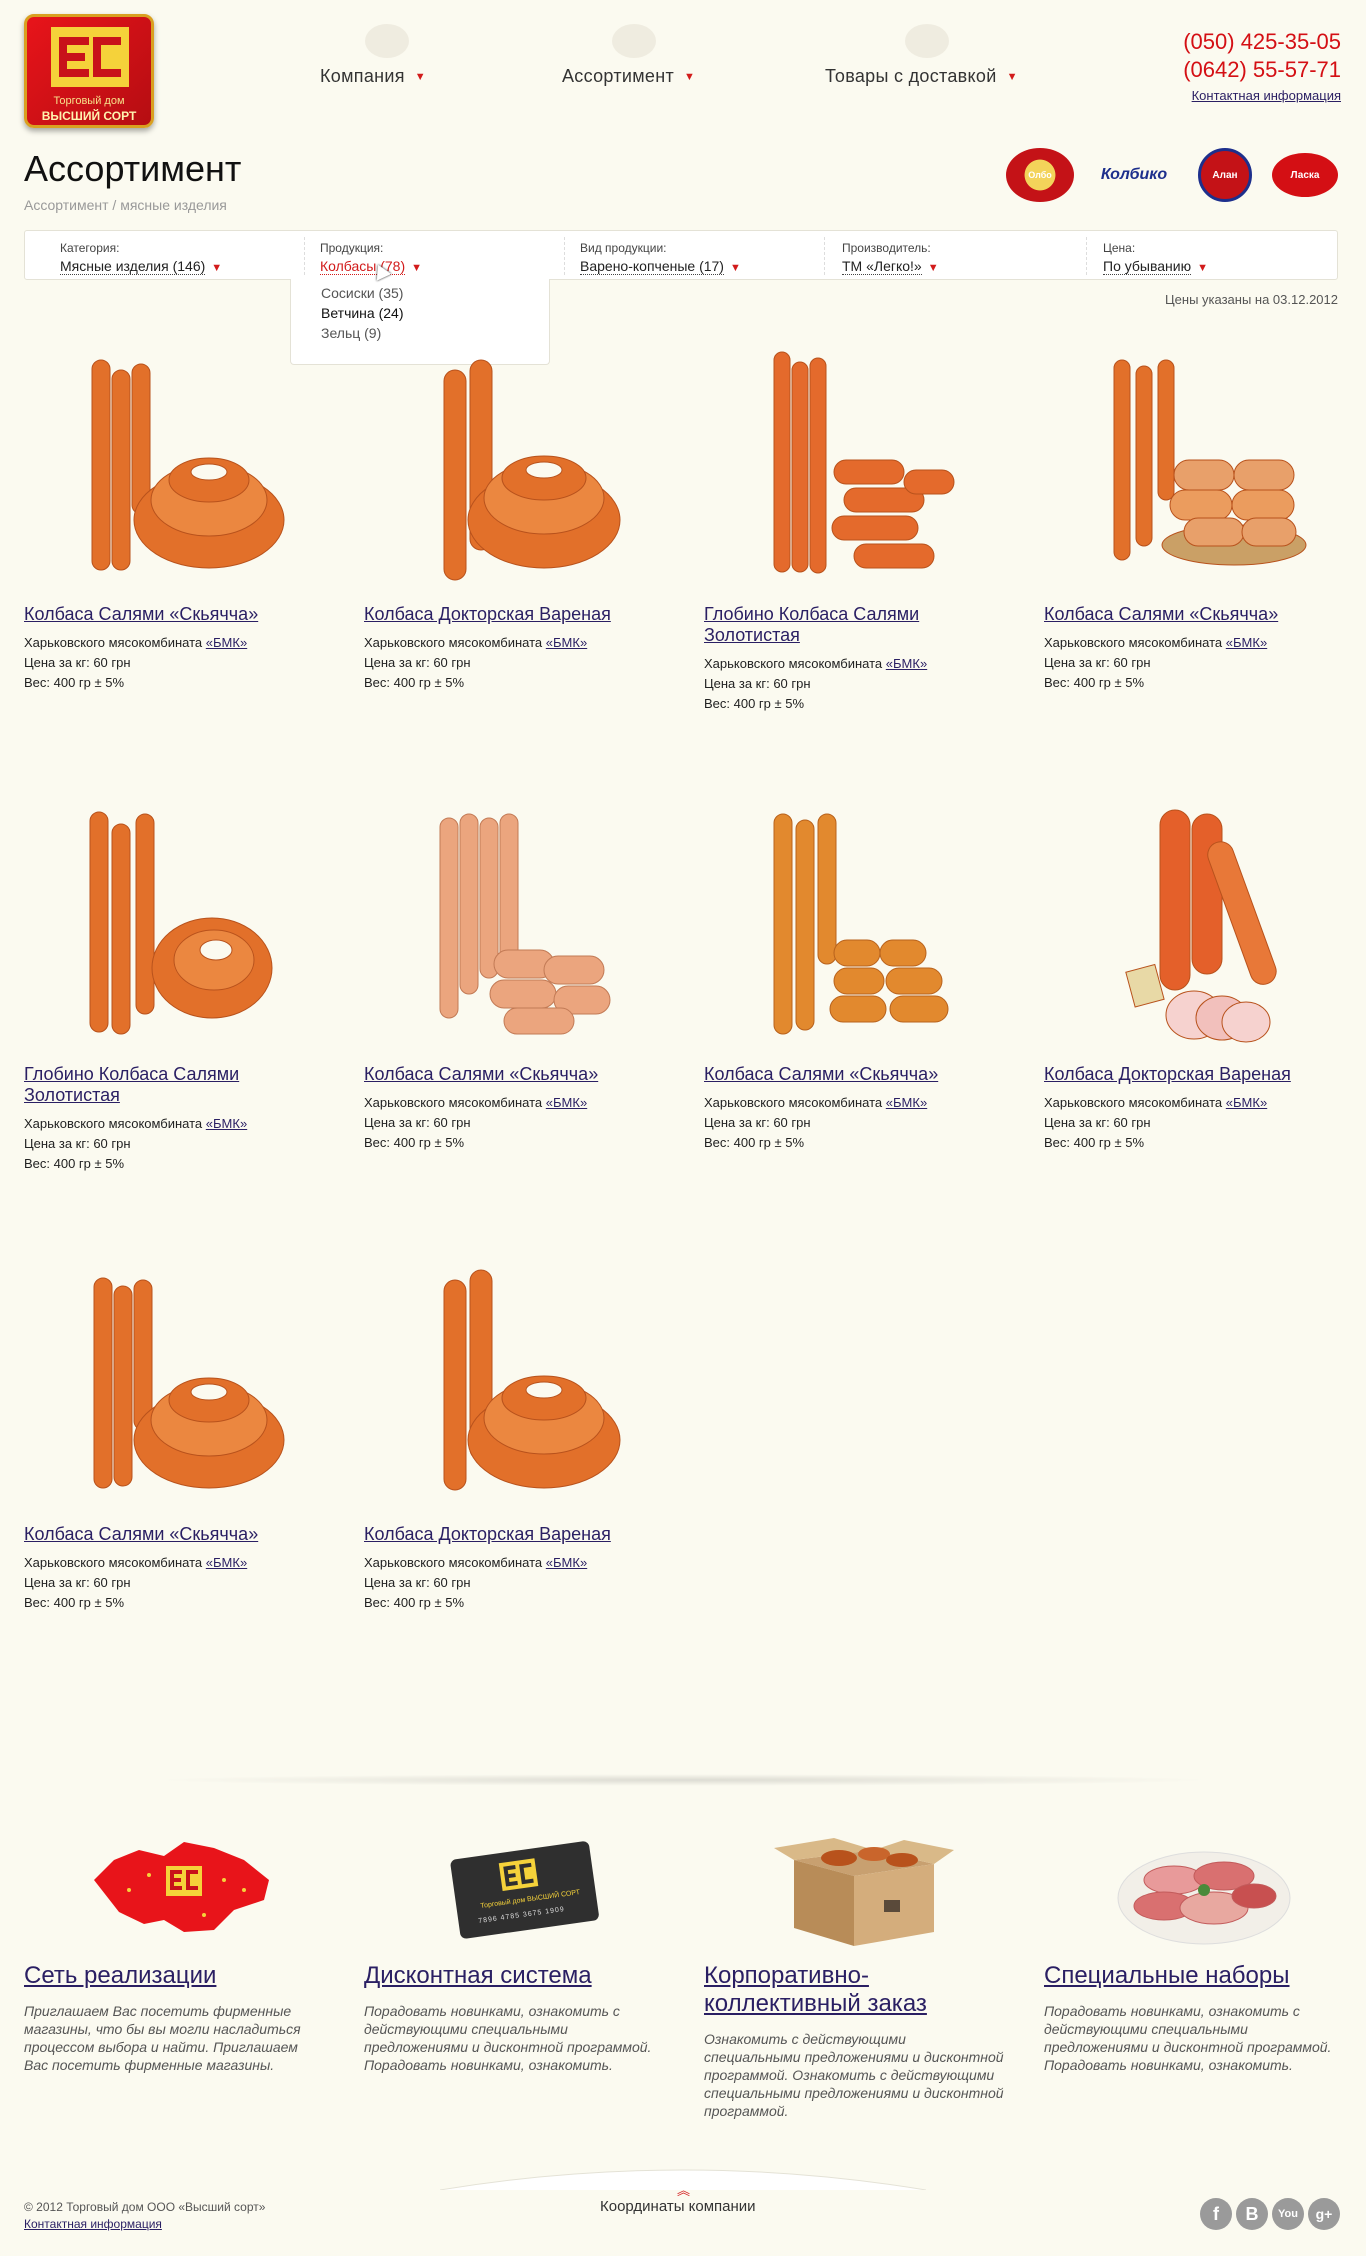 The image size is (1366, 2256). What do you see at coordinates (678, 2206) in the screenshot?
I see `company-coordinates-link: Координаты компании` at bounding box center [678, 2206].